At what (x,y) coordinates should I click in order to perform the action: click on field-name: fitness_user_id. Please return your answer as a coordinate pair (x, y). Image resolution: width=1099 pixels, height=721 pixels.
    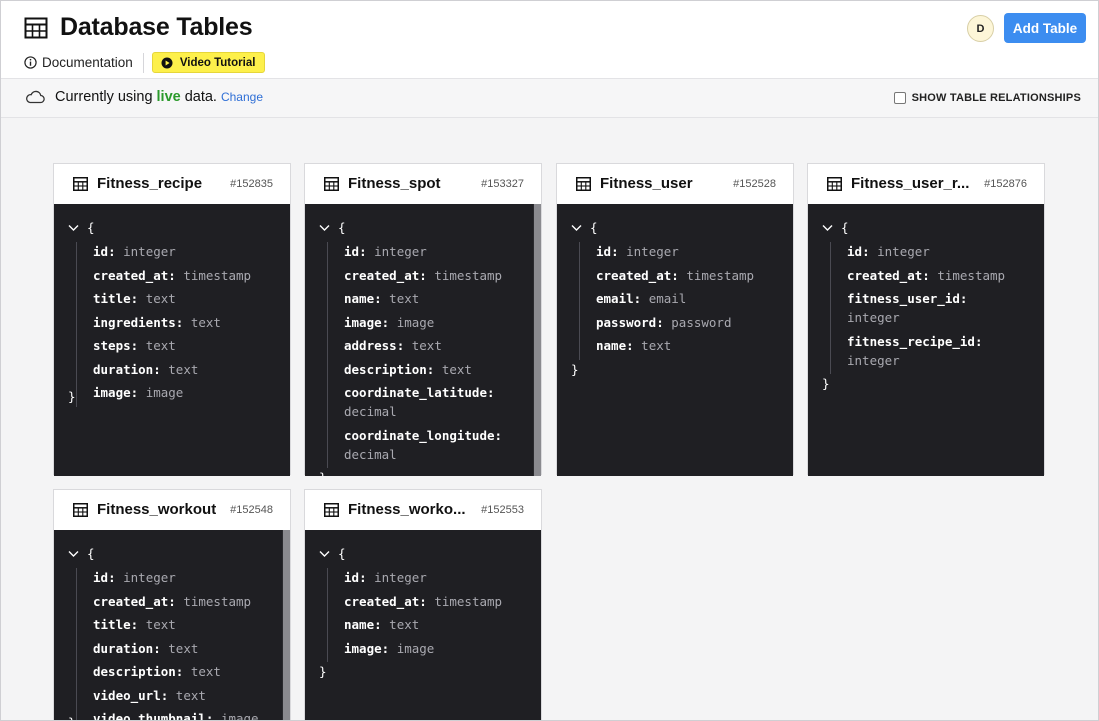
    Looking at the image, I should click on (903, 298).